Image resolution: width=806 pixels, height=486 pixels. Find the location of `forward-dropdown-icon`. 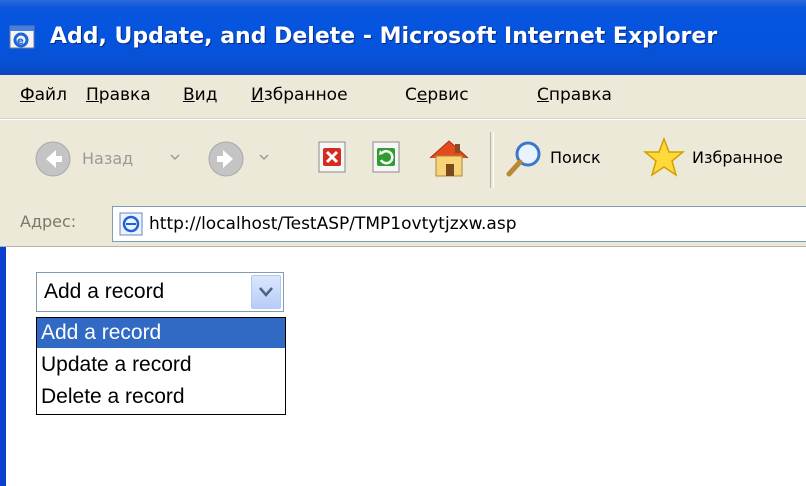

forward-dropdown-icon is located at coordinates (264, 155).